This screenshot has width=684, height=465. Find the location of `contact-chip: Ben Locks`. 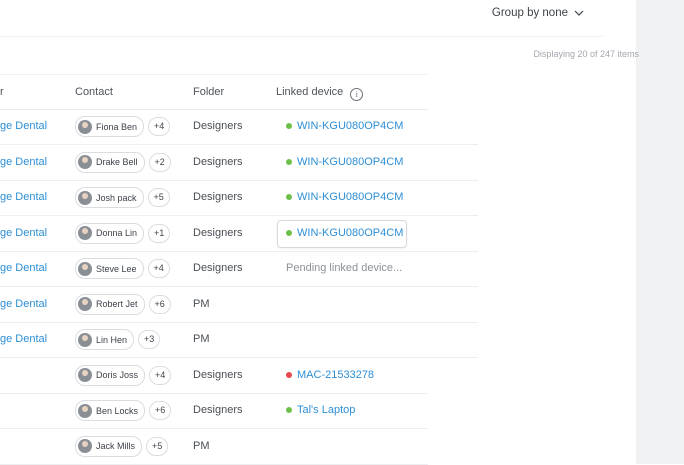

contact-chip: Ben Locks is located at coordinates (110, 410).